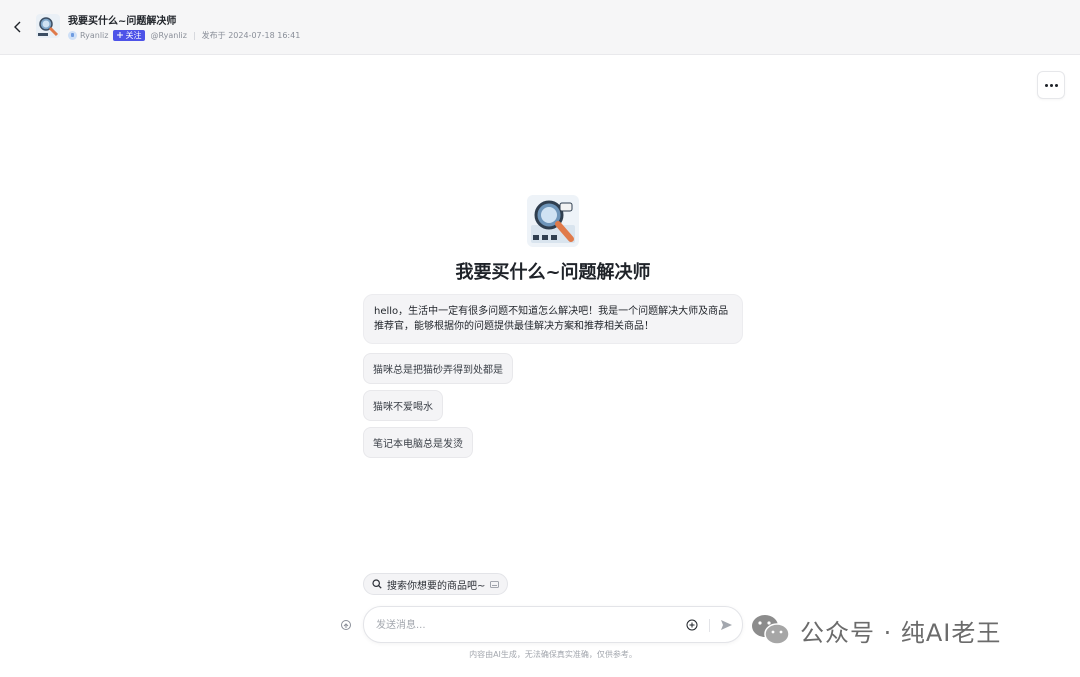  What do you see at coordinates (709, 625) in the screenshot?
I see `input-divider` at bounding box center [709, 625].